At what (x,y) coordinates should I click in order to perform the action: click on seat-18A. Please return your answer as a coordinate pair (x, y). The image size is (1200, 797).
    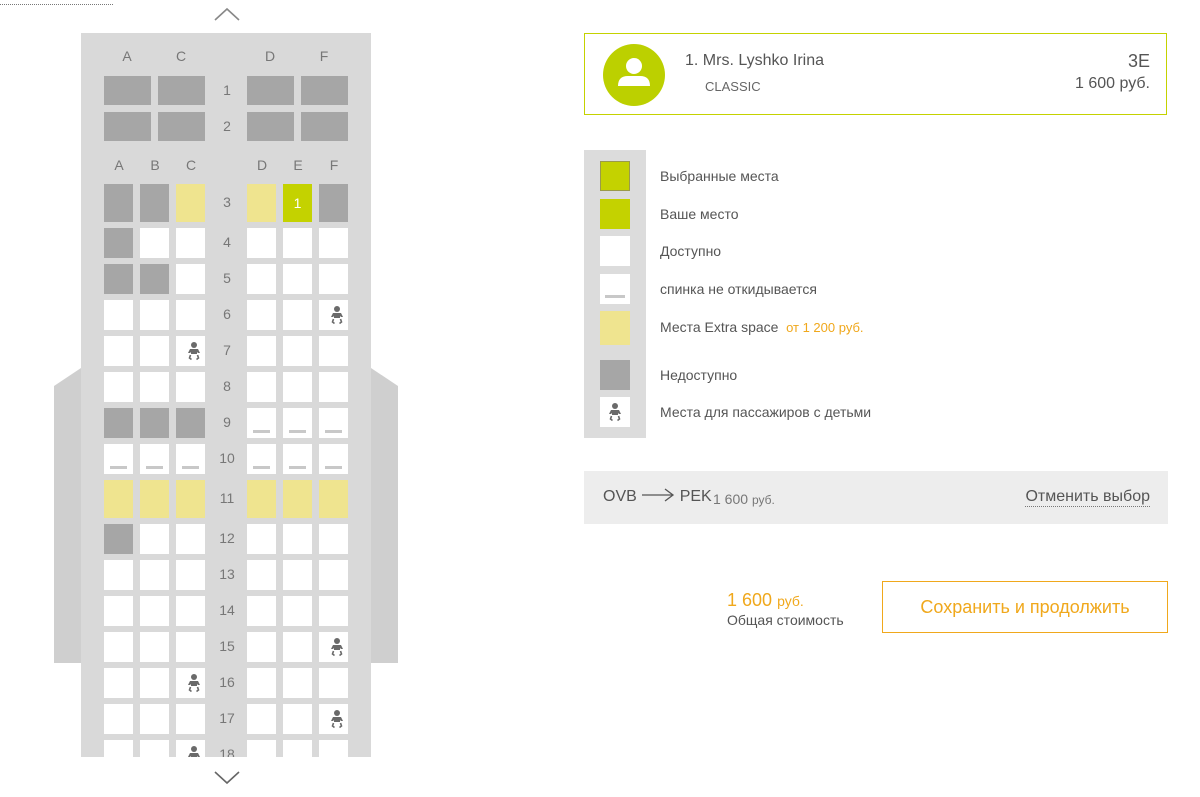
    Looking at the image, I should click on (118, 748).